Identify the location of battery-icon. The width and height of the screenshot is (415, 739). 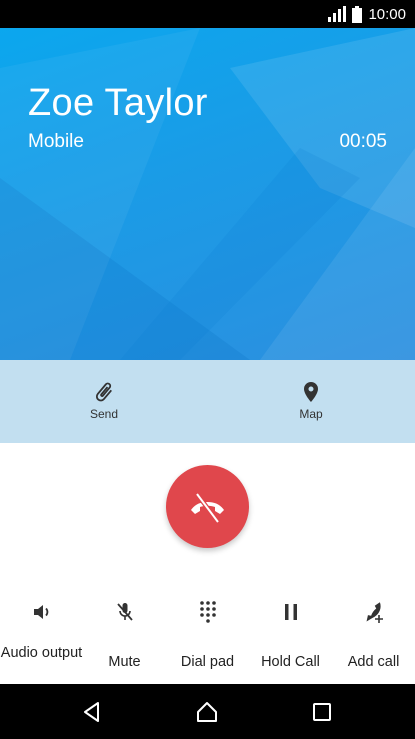
(357, 14).